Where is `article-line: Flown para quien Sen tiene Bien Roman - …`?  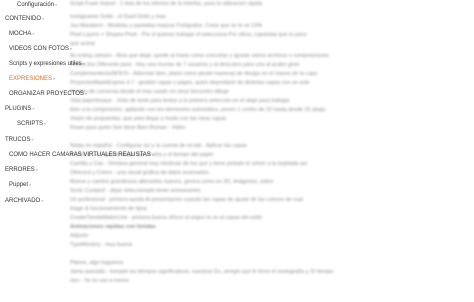 article-line: Flown para quien Sen tiene Bien Roman - … is located at coordinates (128, 128).